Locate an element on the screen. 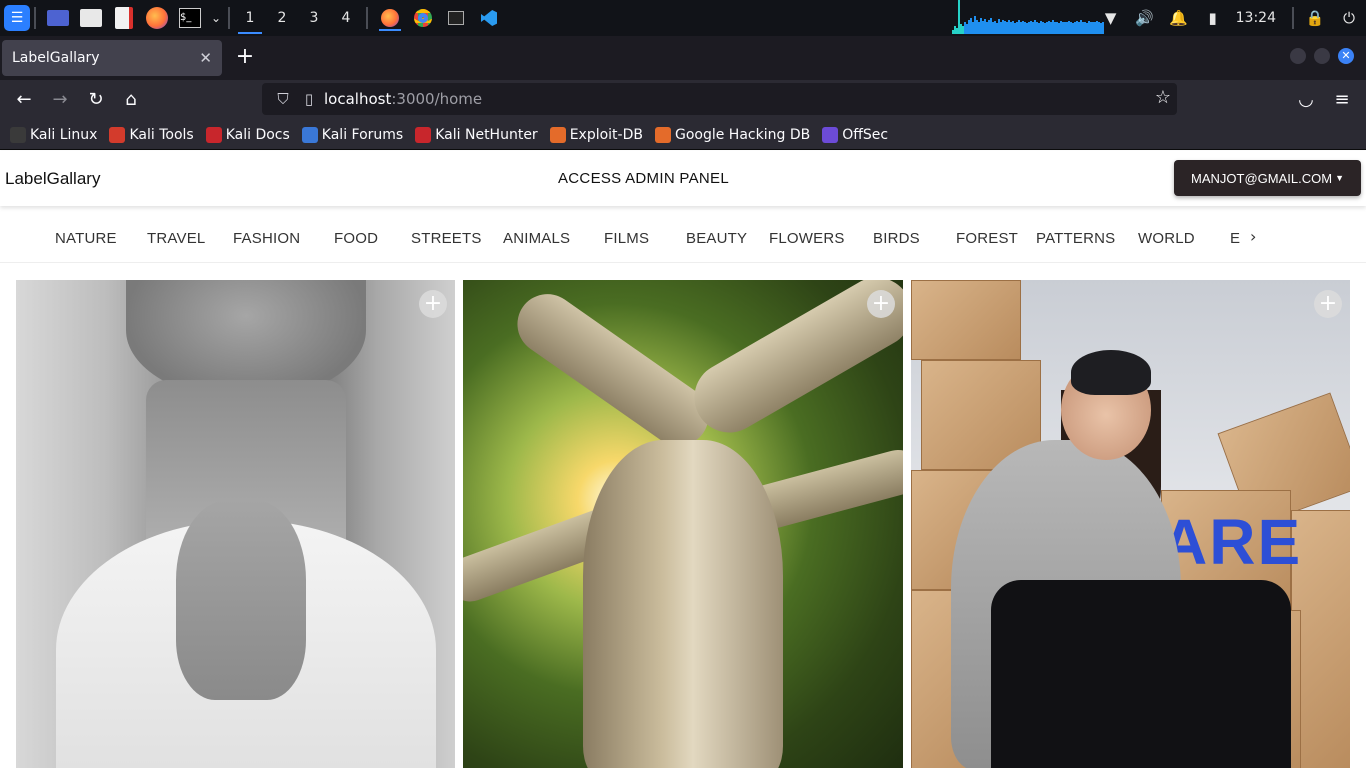 This screenshot has width=1366, height=768. bookmark-label: Google Hacking DB is located at coordinates (742, 134).